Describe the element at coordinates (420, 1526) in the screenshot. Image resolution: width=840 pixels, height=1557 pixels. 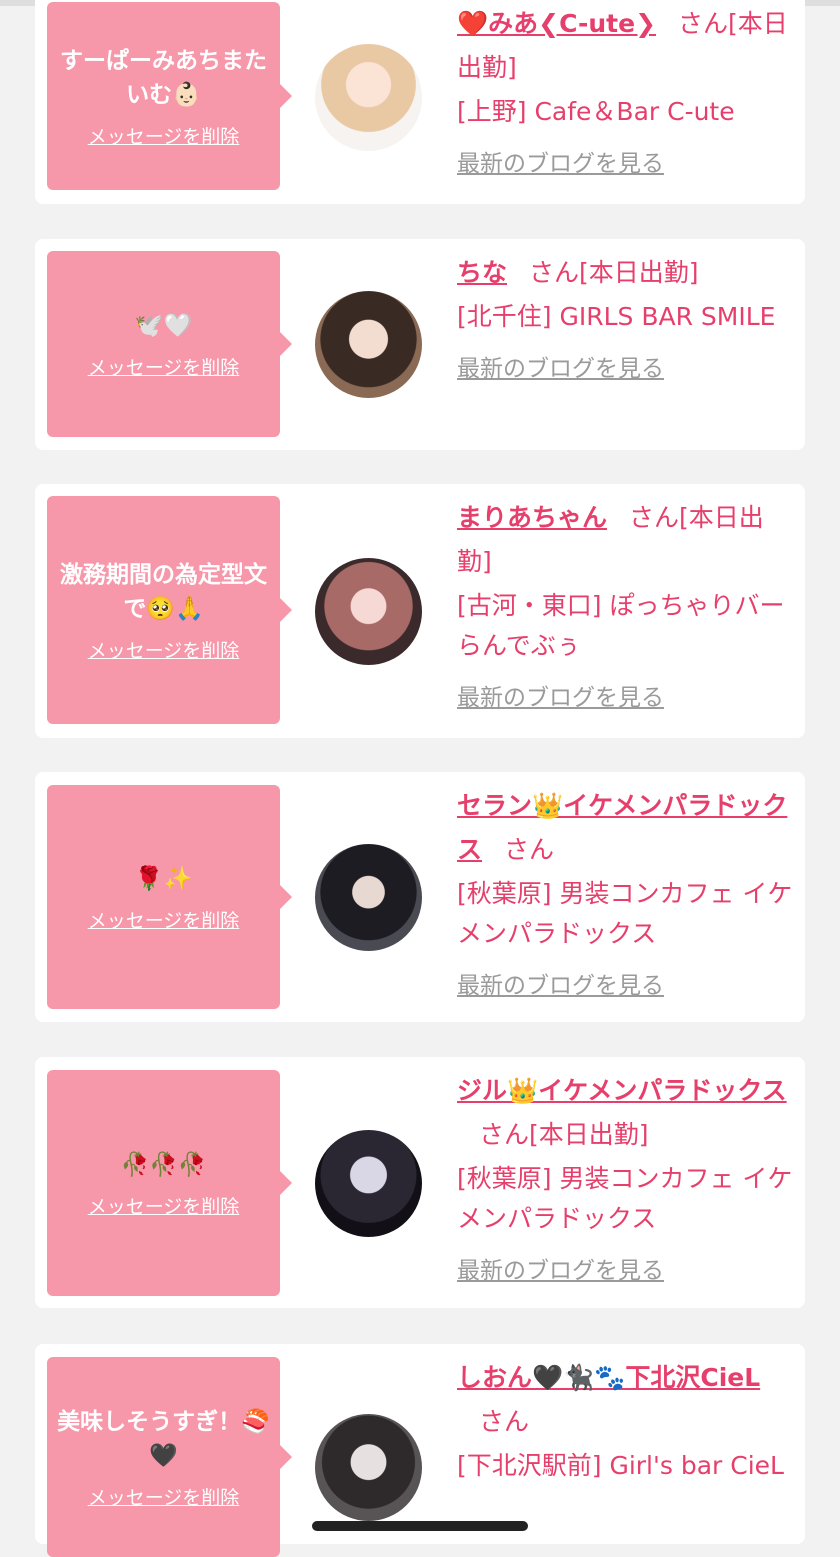
I see `home-indicator` at that location.